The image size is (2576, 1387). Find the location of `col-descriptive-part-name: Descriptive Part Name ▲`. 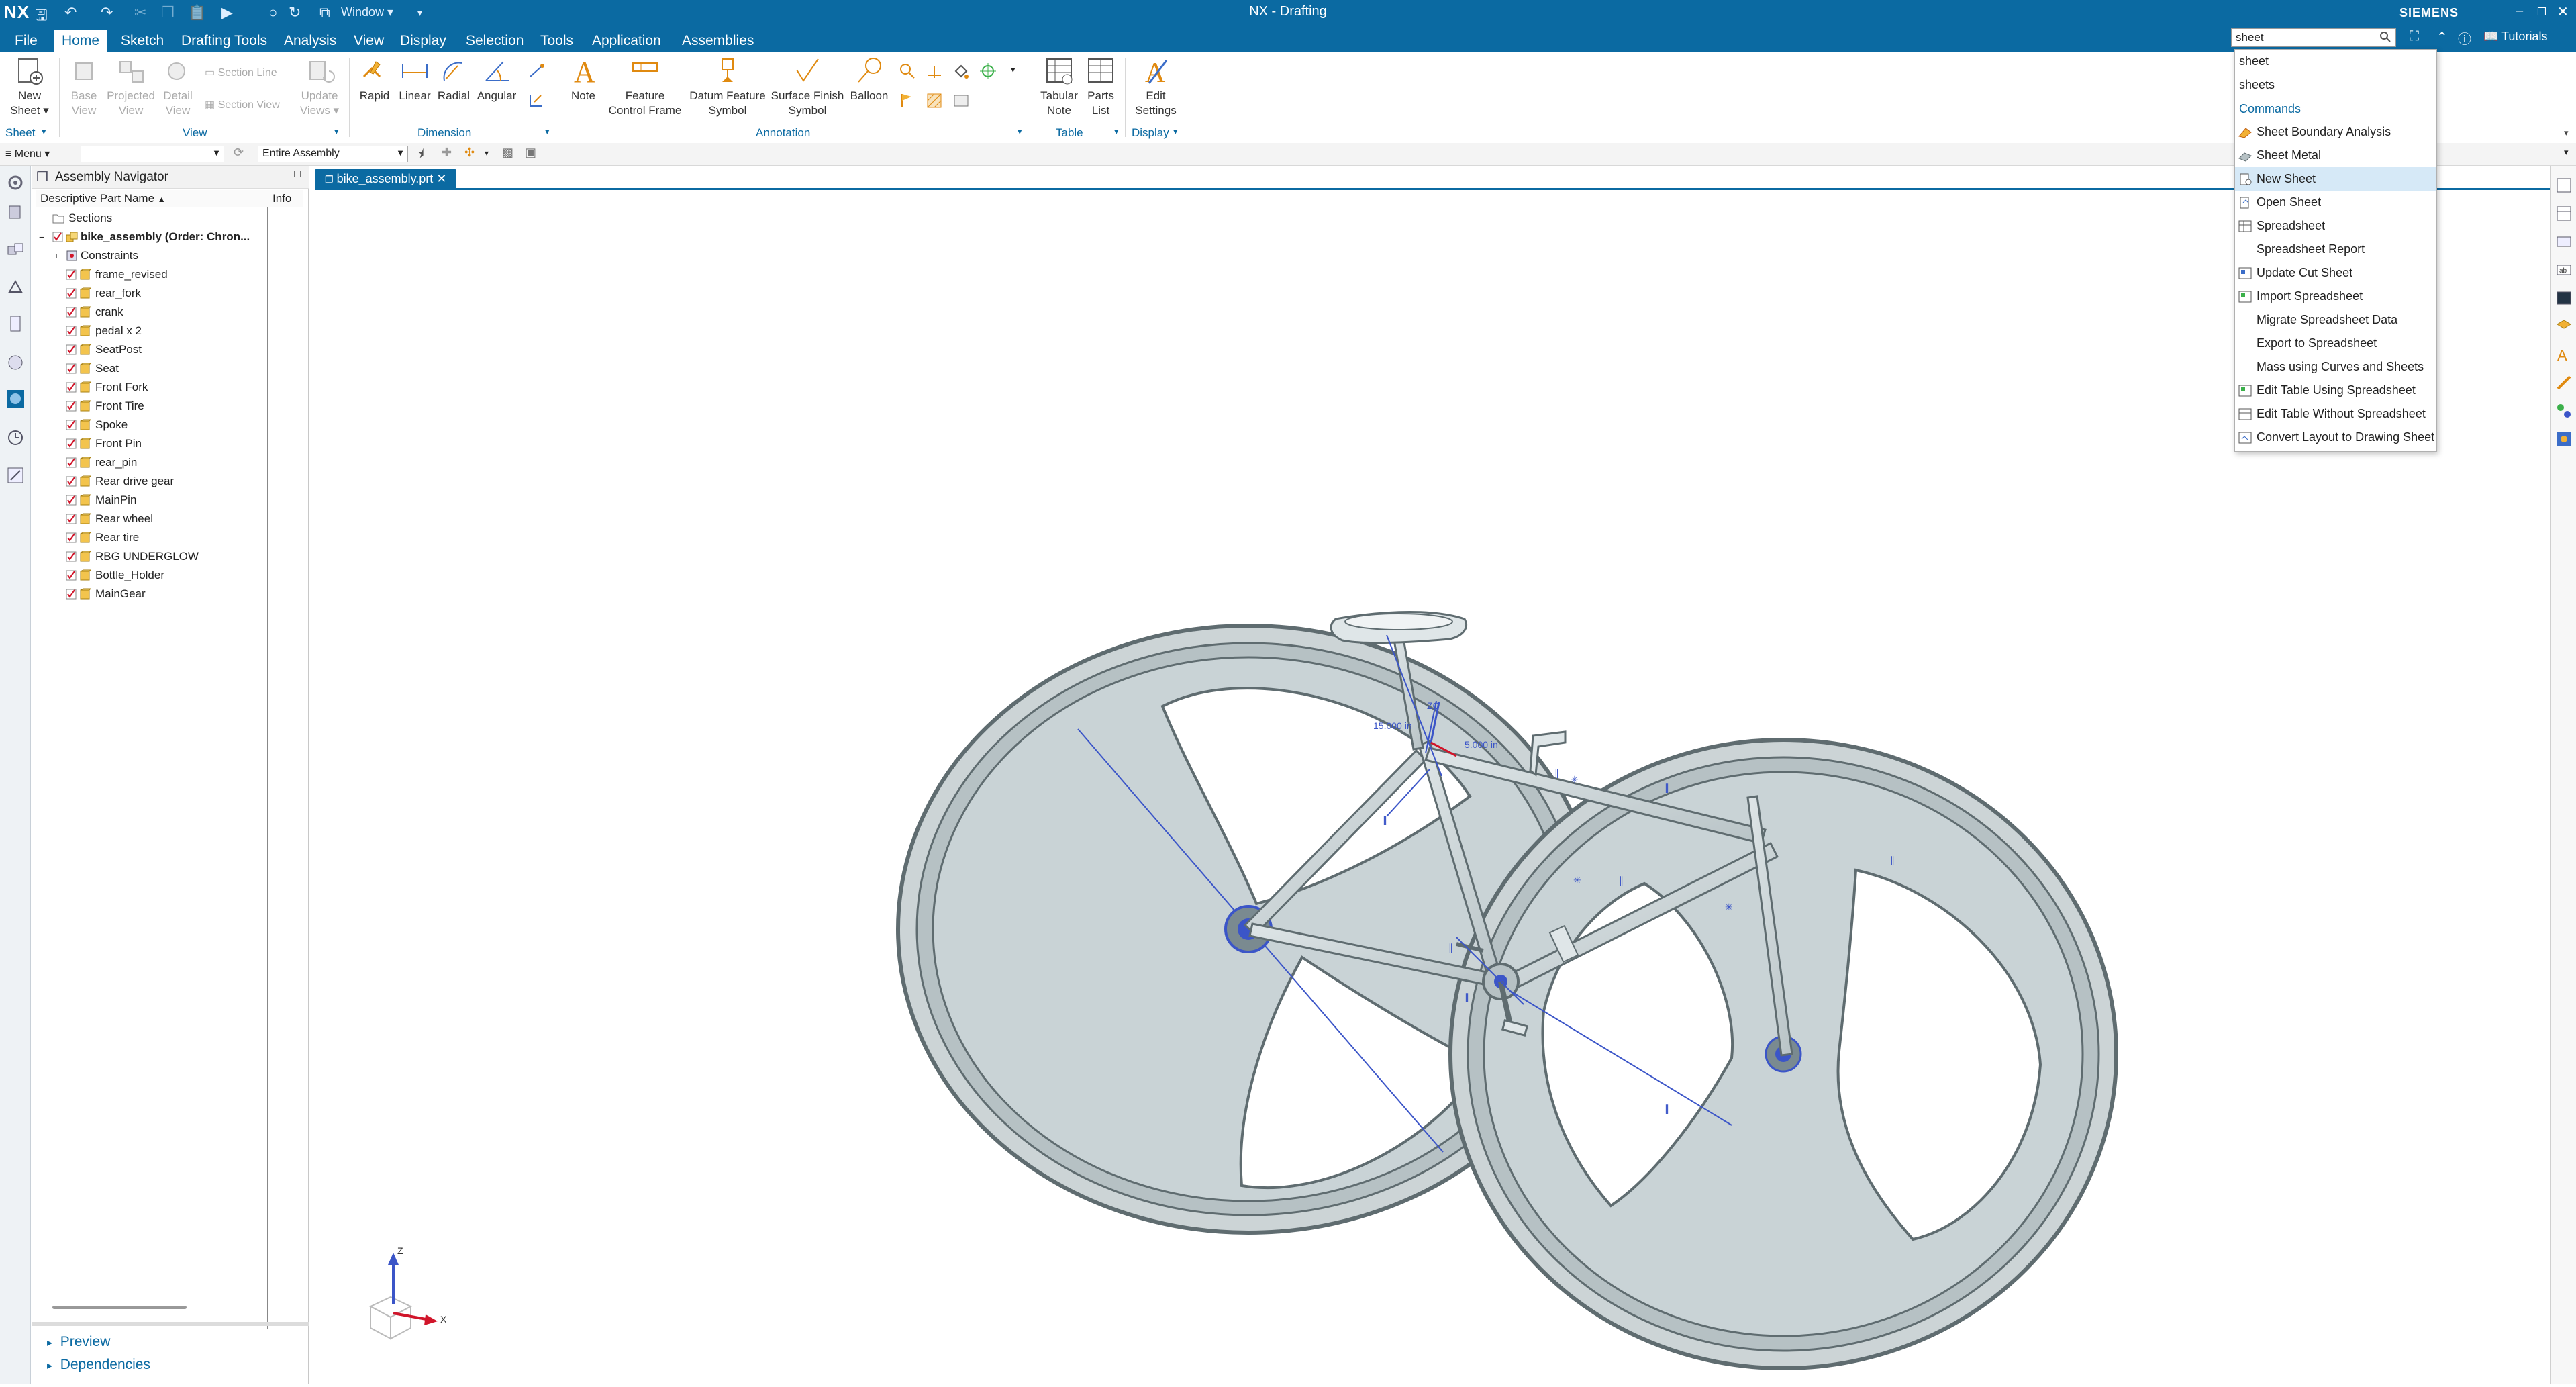

col-descriptive-part-name: Descriptive Part Name ▲ is located at coordinates (103, 199).